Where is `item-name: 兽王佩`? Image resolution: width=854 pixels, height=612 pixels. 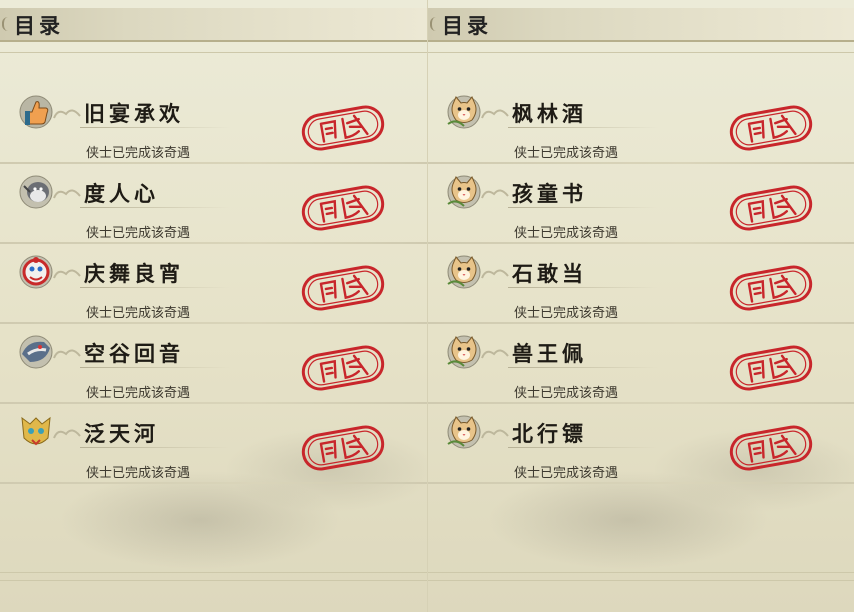
item-name: 兽王佩 is located at coordinates (549, 353).